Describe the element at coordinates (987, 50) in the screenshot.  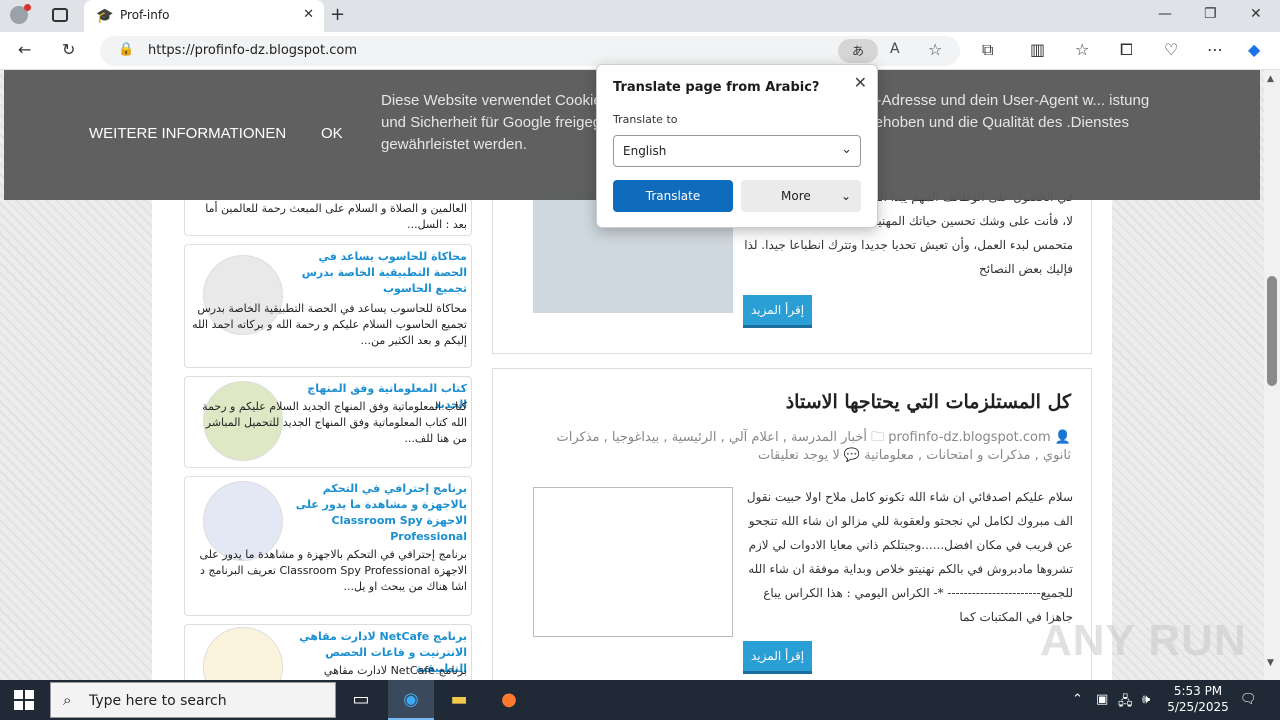
I see `extensions-icon: ⧉` at that location.